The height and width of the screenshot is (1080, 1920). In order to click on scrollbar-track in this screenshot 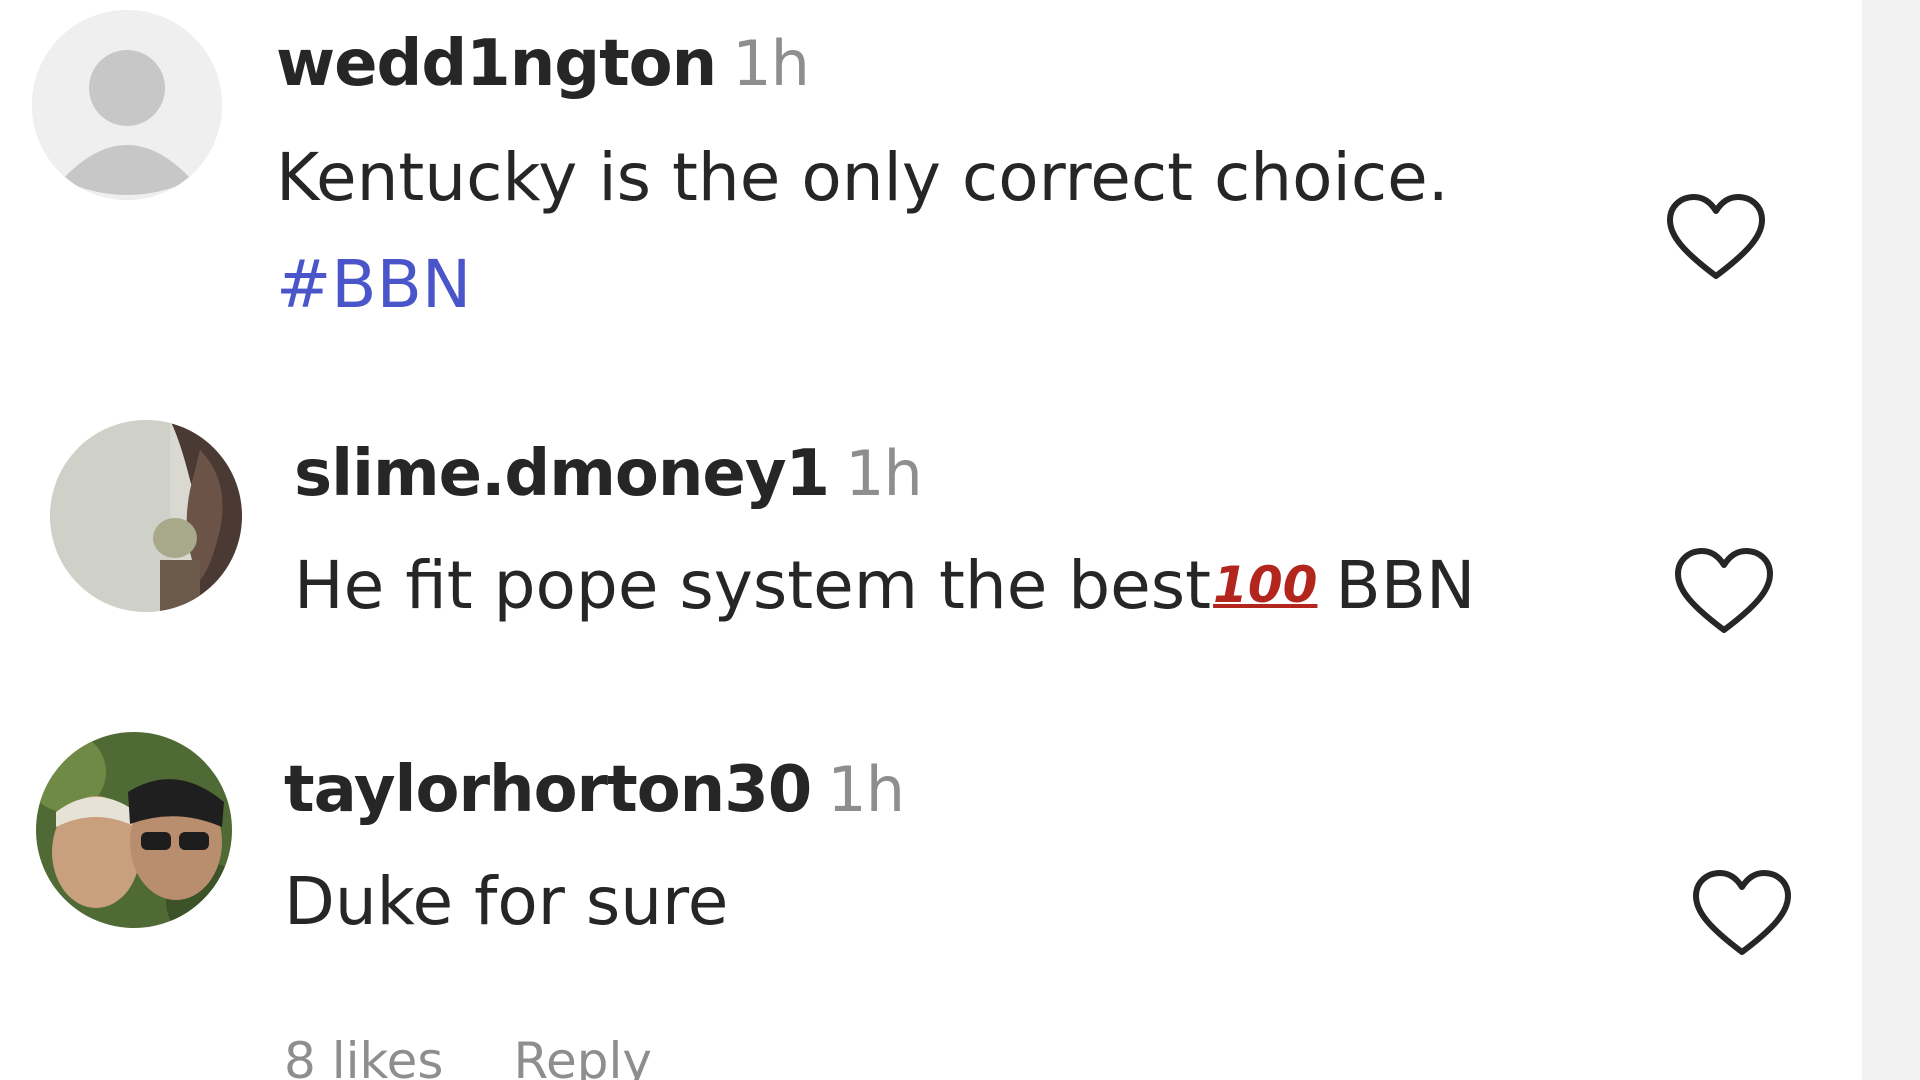, I will do `click(1891, 540)`.